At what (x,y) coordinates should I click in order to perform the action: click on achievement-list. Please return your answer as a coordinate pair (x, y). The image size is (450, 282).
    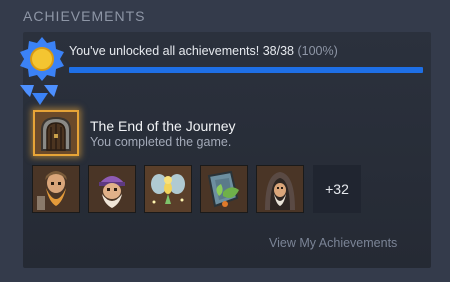
    Looking at the image, I should click on (168, 189).